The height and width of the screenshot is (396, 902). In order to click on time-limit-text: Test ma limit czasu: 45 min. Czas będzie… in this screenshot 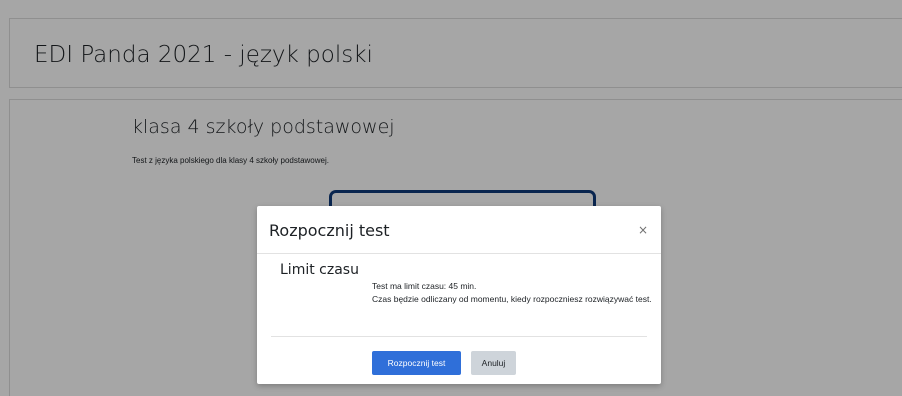, I will do `click(512, 293)`.